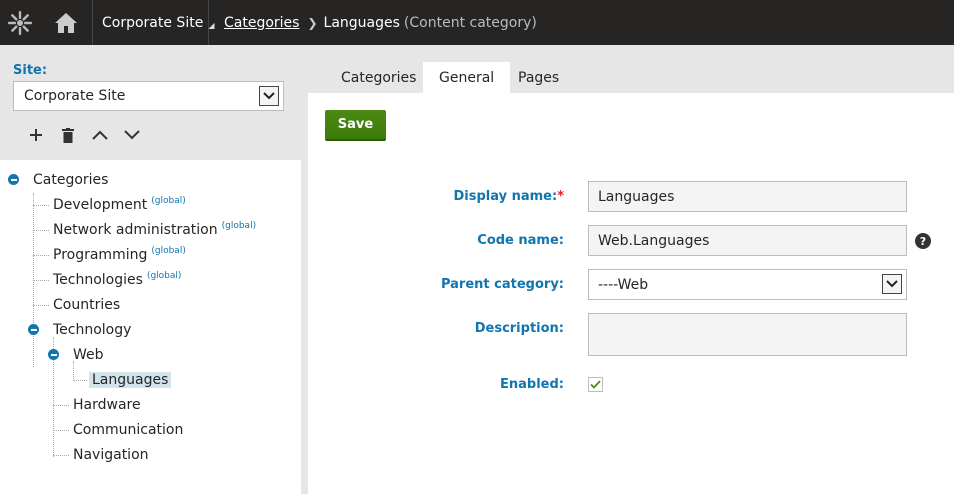 Image resolution: width=954 pixels, height=494 pixels. I want to click on collapse-web-icon, so click(53, 354).